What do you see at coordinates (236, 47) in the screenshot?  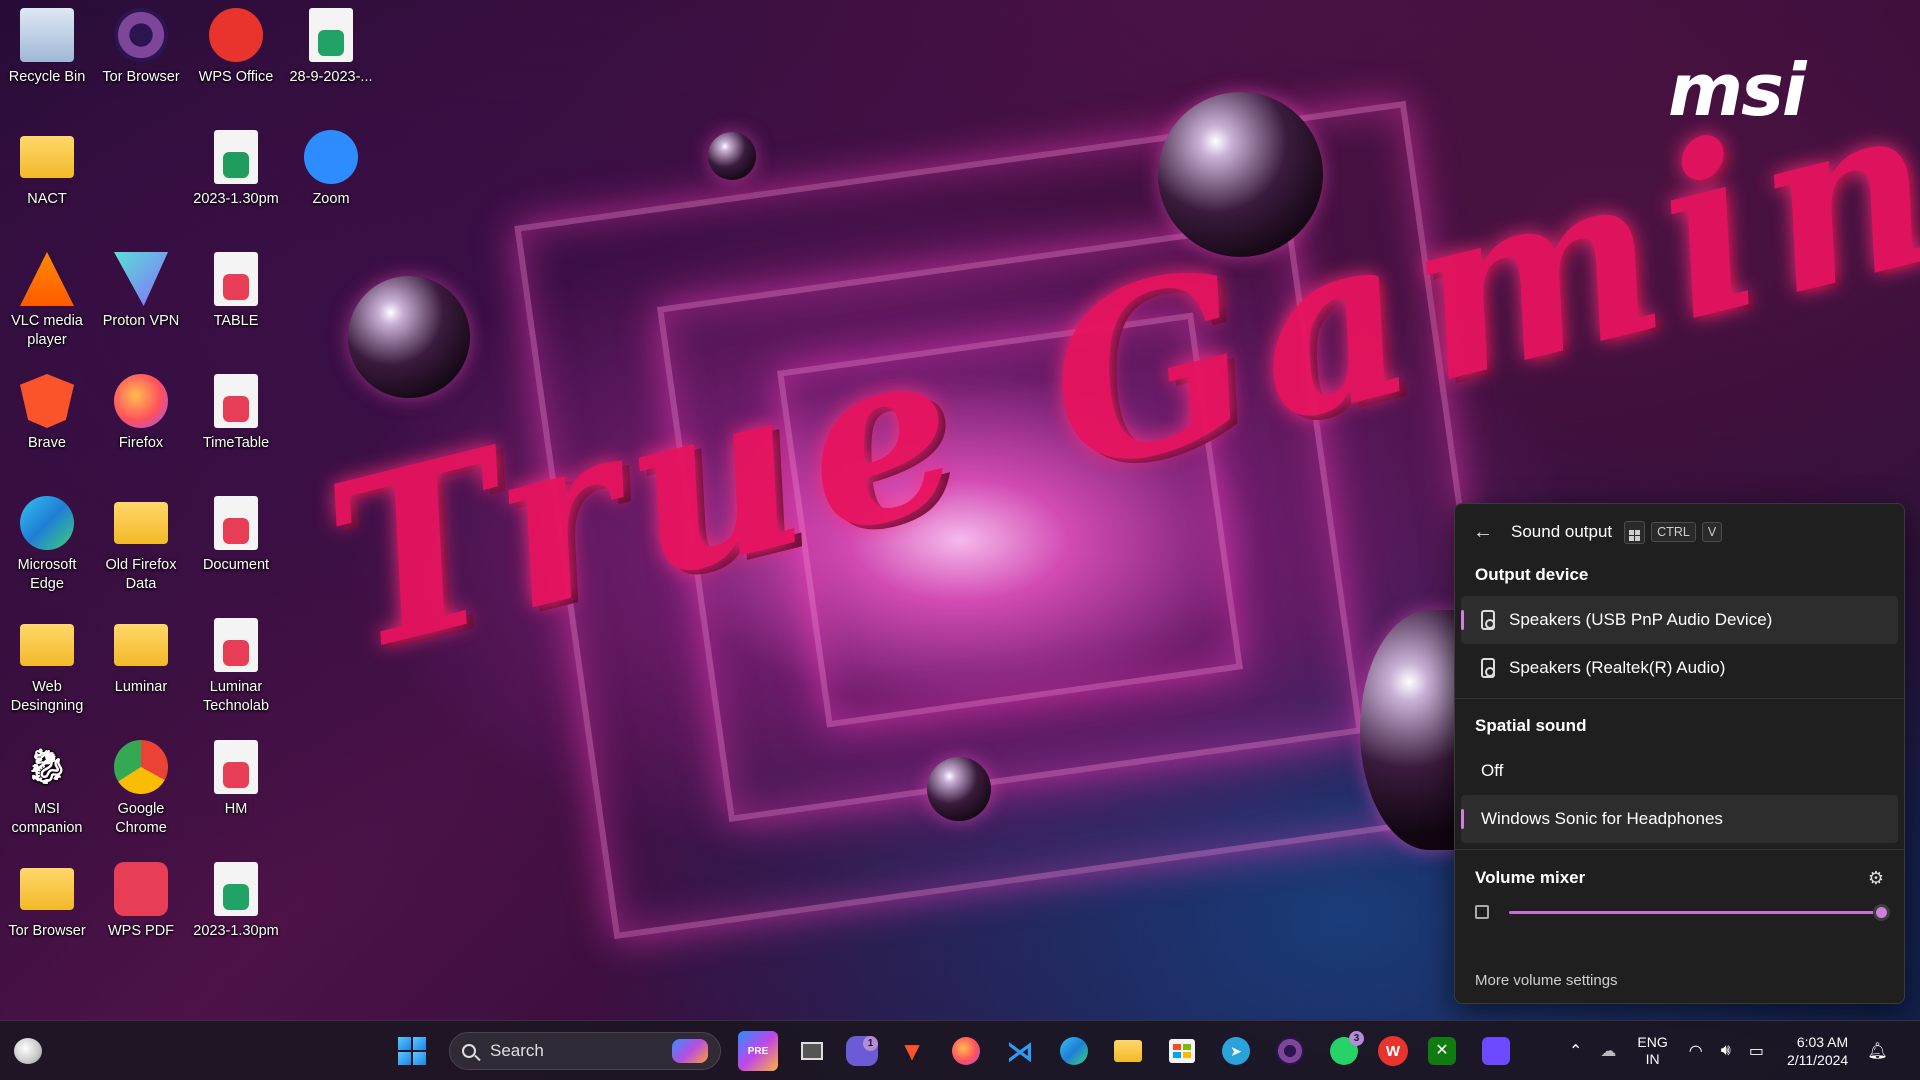 I see `desktop-icon: WPS Office` at bounding box center [236, 47].